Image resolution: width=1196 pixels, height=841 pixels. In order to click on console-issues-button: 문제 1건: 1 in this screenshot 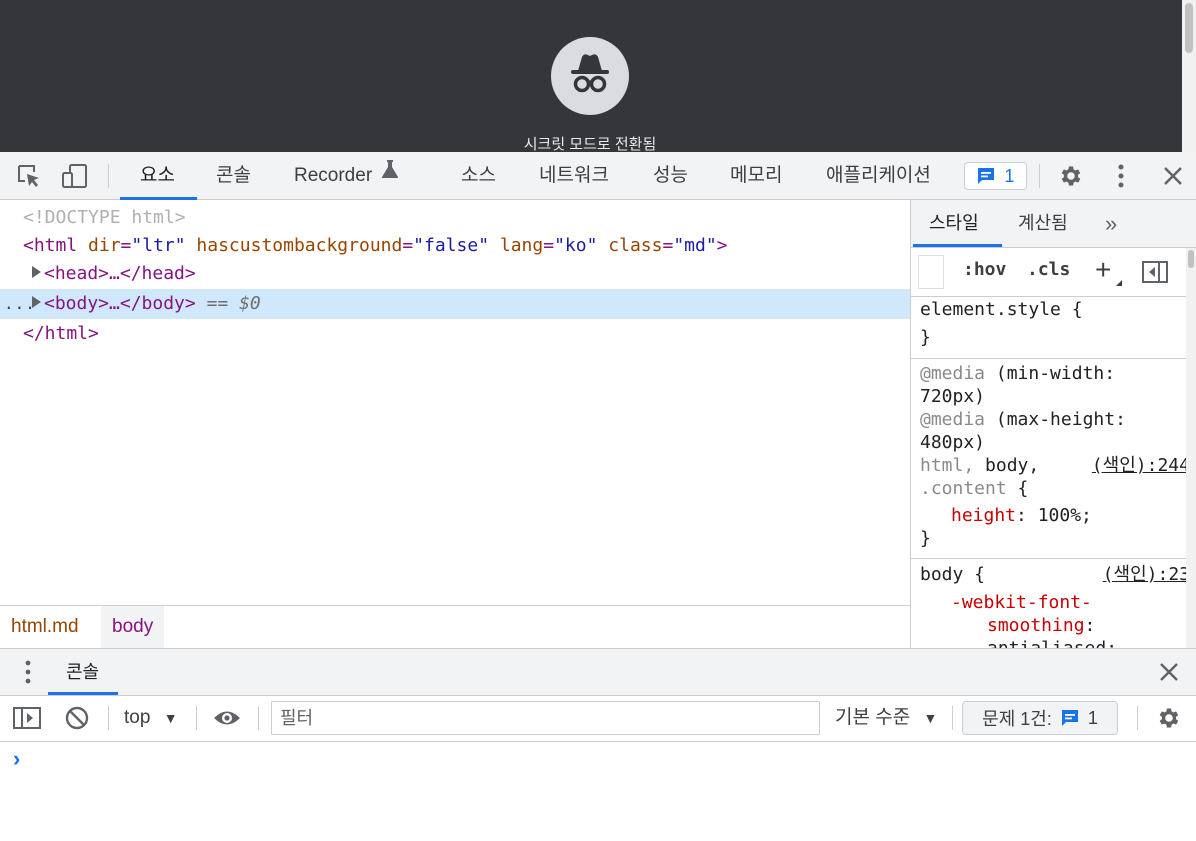, I will do `click(1040, 718)`.